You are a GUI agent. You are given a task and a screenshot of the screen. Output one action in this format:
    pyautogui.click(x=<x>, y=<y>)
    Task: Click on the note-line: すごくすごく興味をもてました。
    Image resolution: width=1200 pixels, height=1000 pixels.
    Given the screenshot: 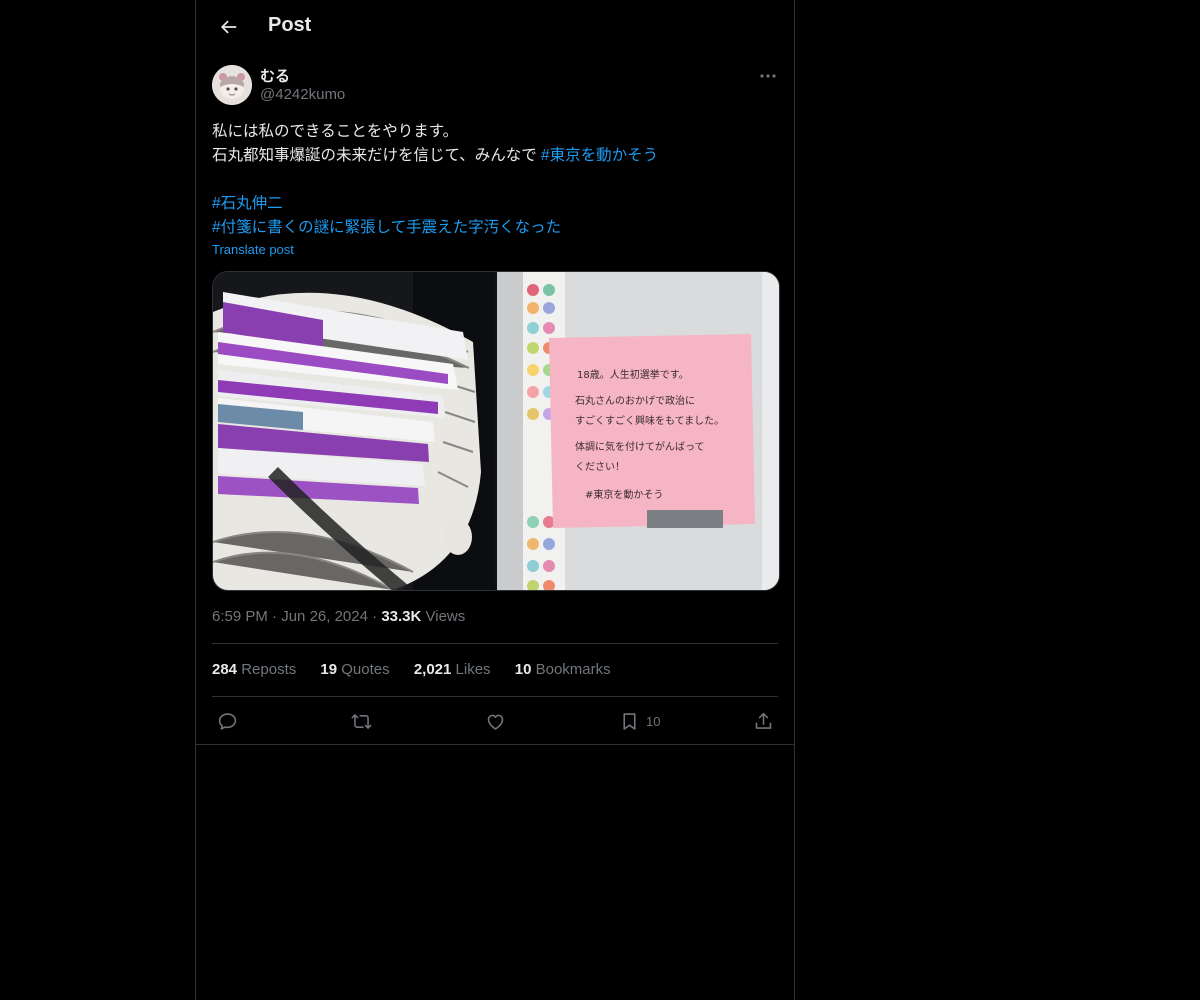 What is the action you would take?
    pyautogui.click(x=649, y=420)
    